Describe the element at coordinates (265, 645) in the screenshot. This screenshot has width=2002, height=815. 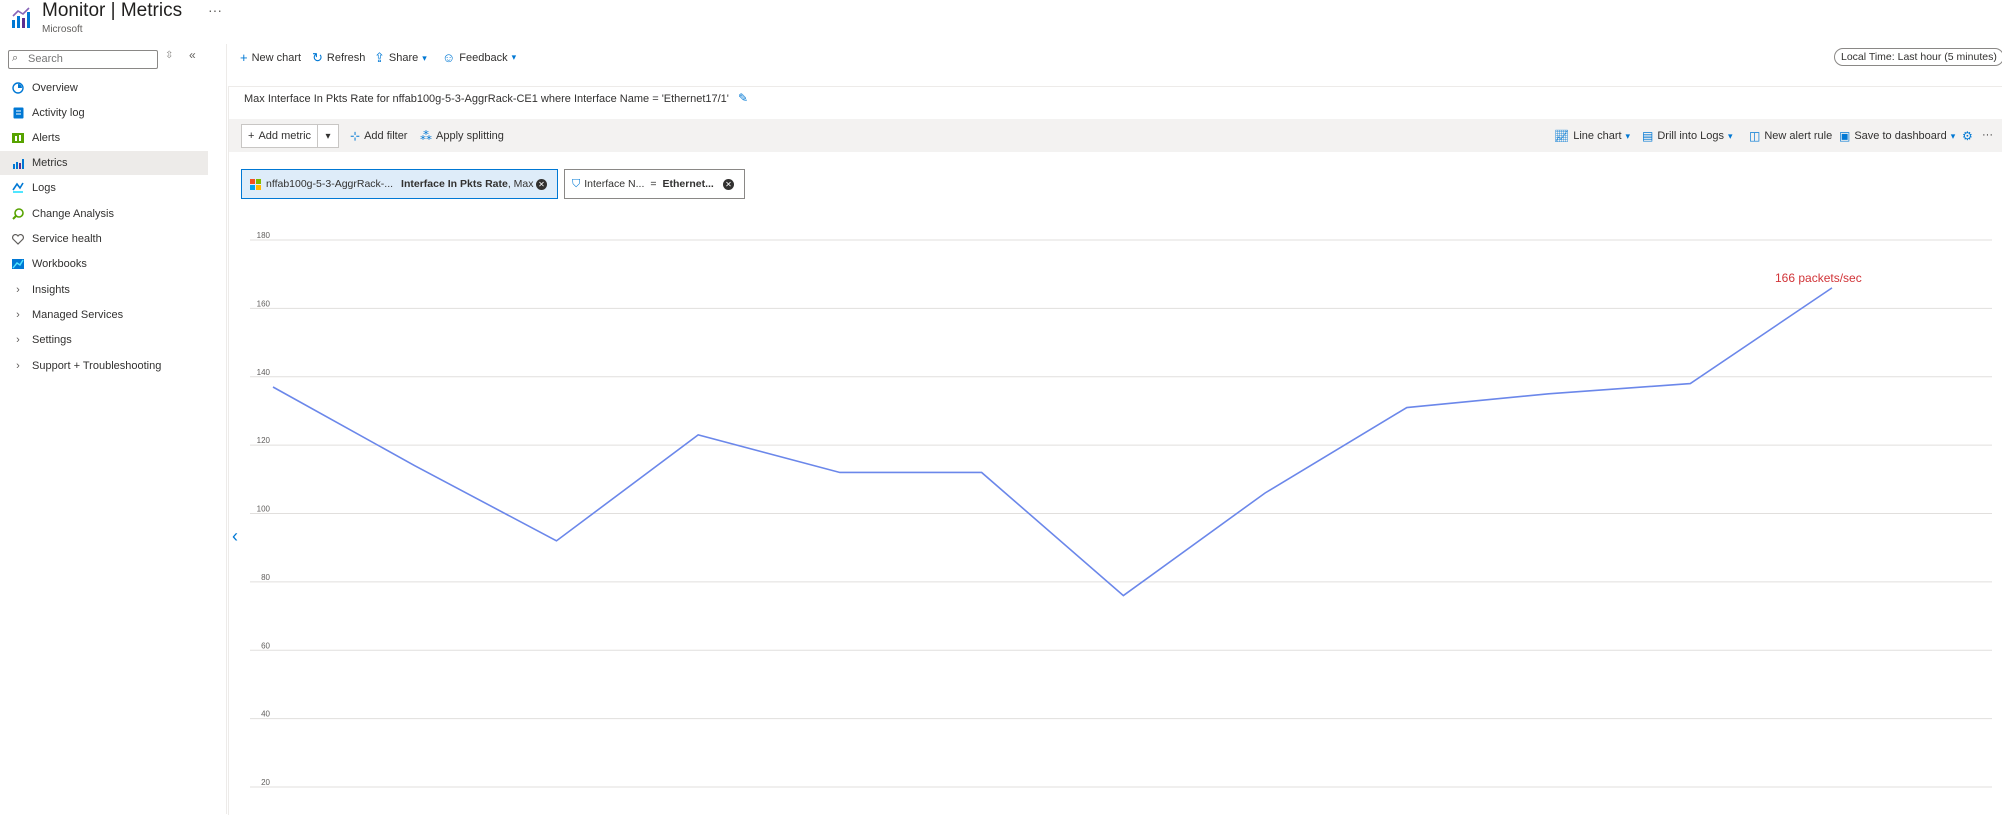
I see `y-tick-label: 60` at that location.